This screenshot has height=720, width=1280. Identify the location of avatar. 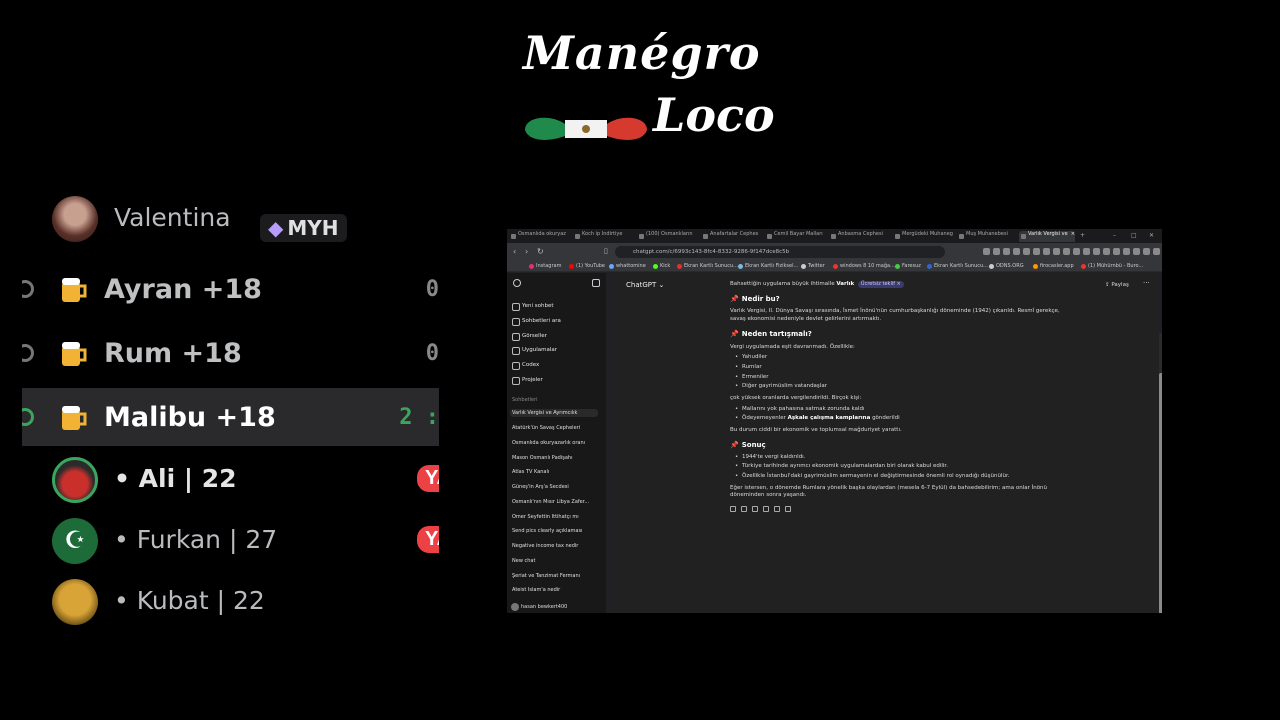
(75, 219).